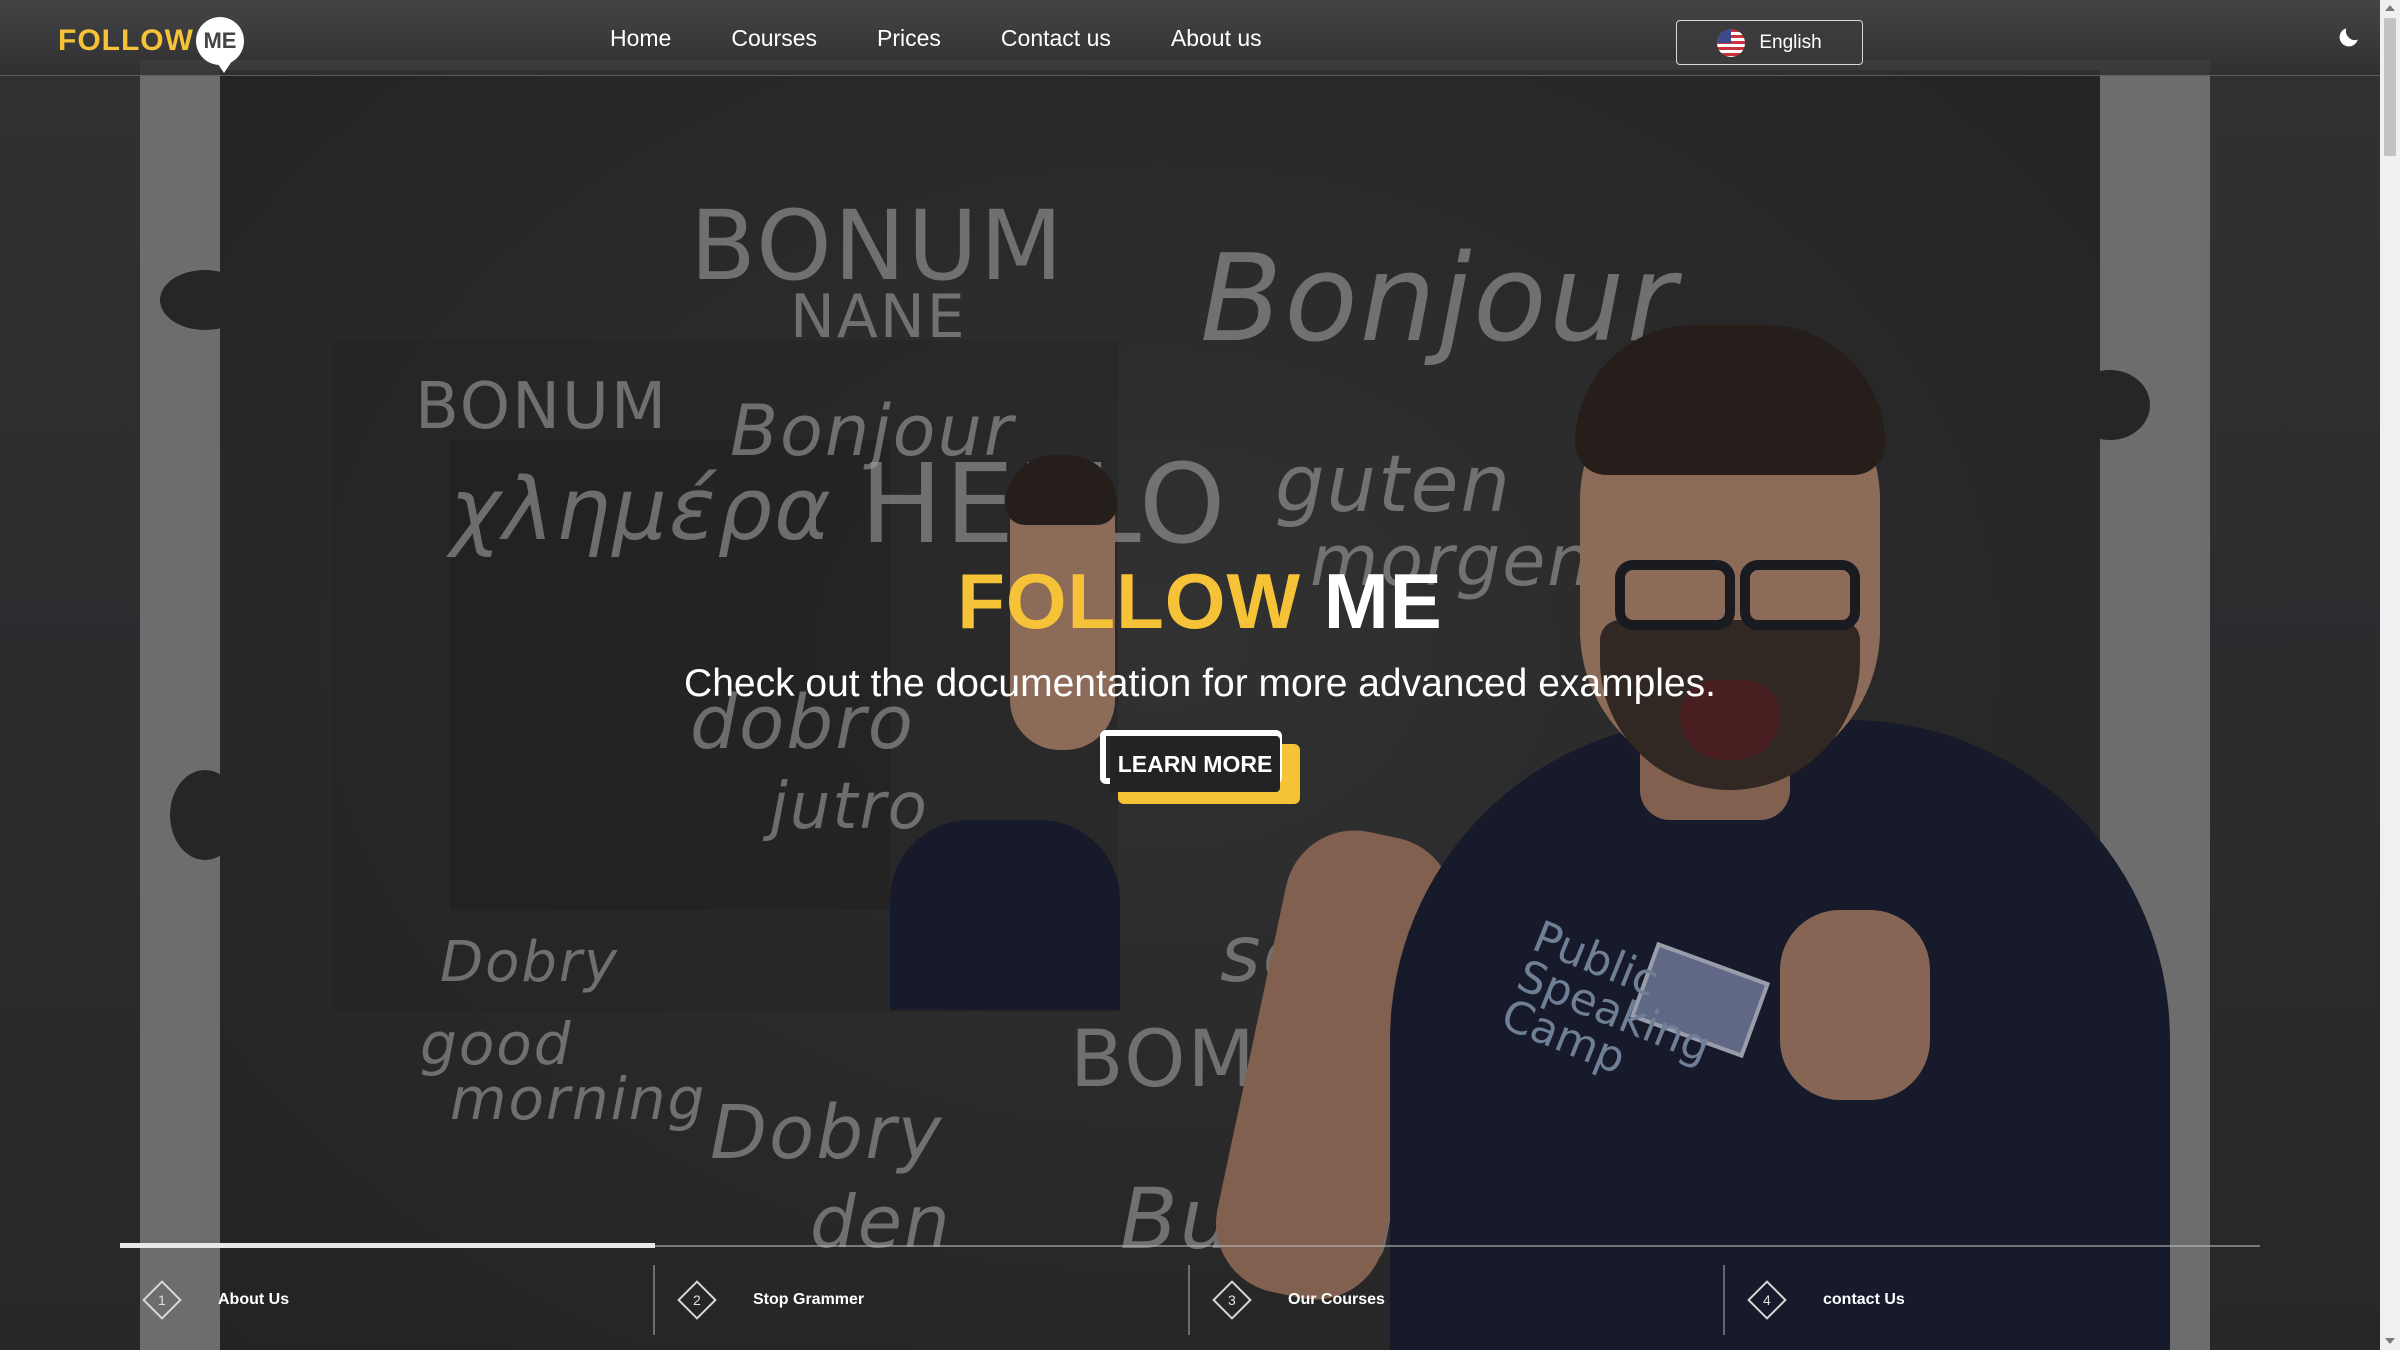  What do you see at coordinates (2390, 1341) in the screenshot?
I see `scroll-down-arrow-icon` at bounding box center [2390, 1341].